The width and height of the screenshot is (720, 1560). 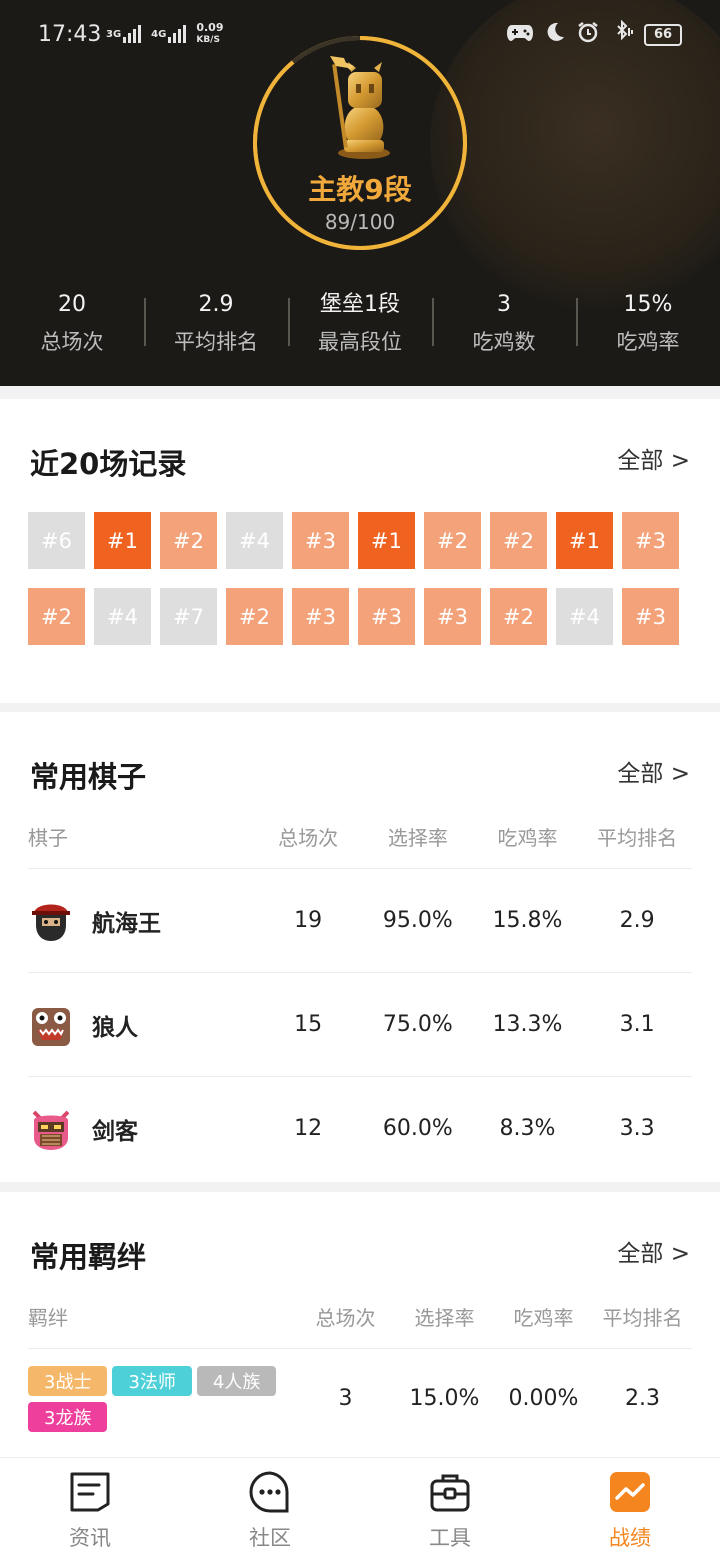 I want to click on stat-label: 平均排名, so click(x=216, y=342).